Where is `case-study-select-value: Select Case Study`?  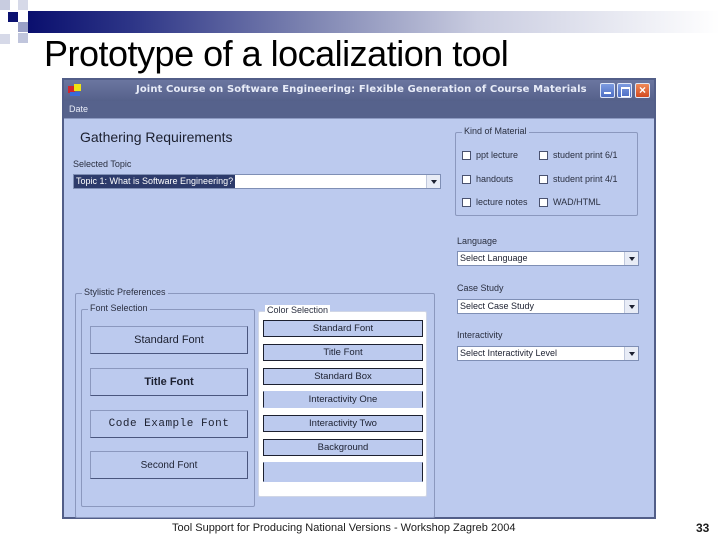 case-study-select-value: Select Case Study is located at coordinates (497, 306).